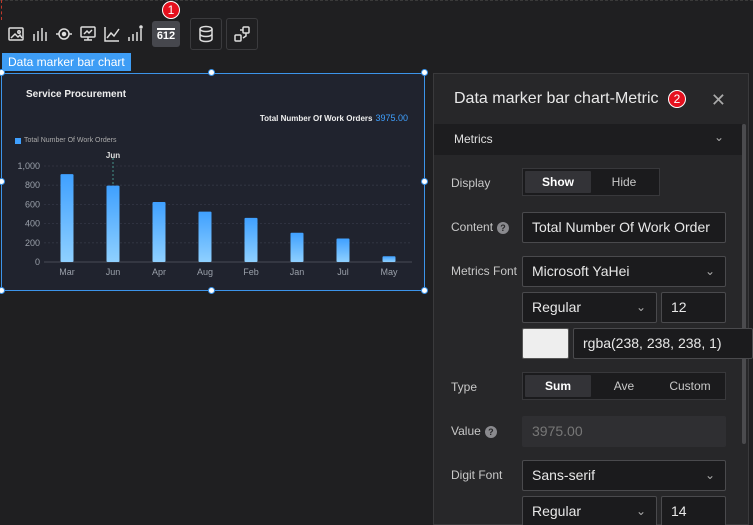  Describe the element at coordinates (557, 307) in the screenshot. I see `metrics-weight-value: Regular` at that location.